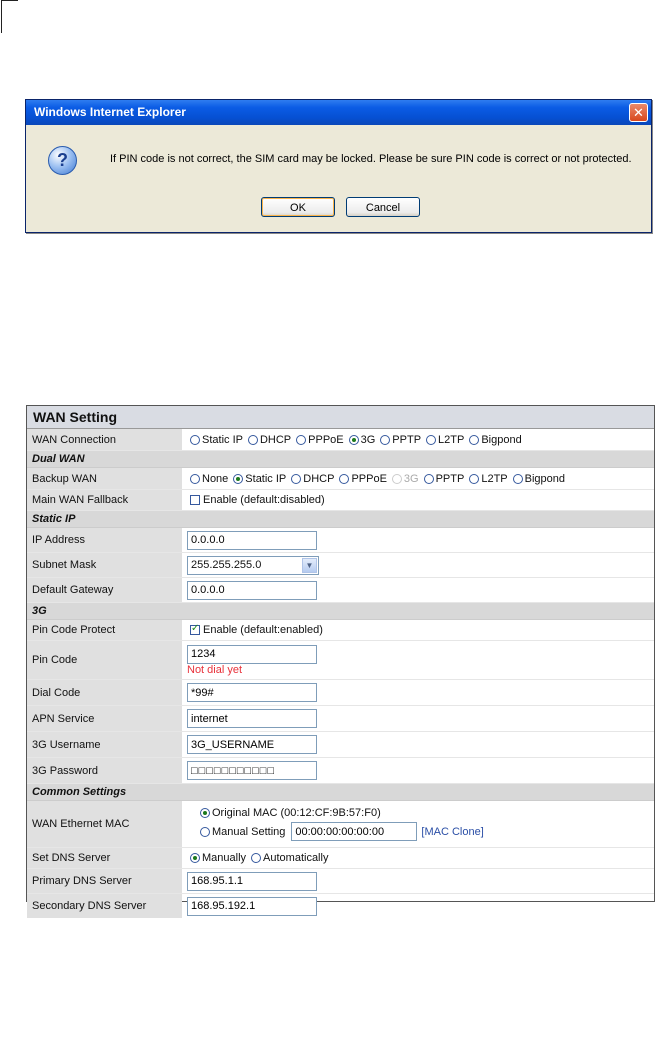  Describe the element at coordinates (311, 479) in the screenshot. I see `backup-opt-dhcp: DHCP` at that location.